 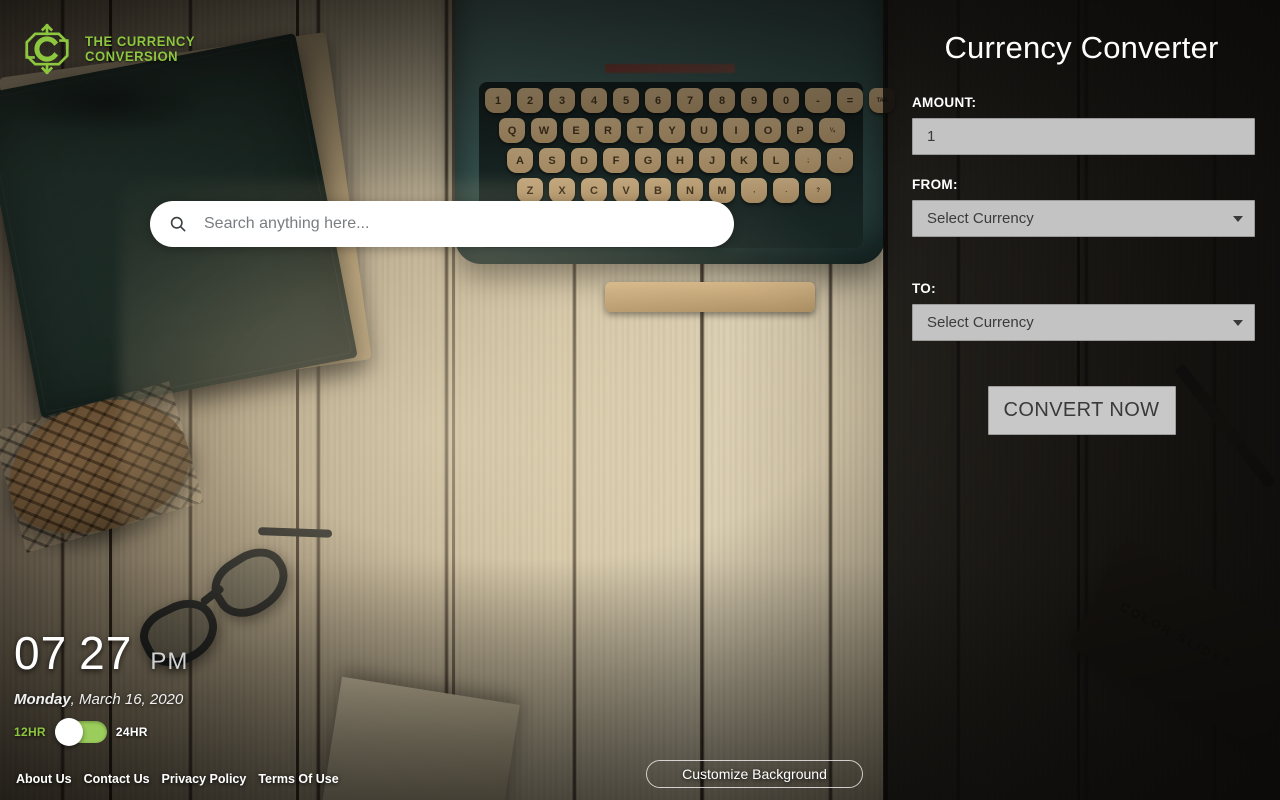 What do you see at coordinates (298, 779) in the screenshot?
I see `footer-link-terms-of-use: Terms Of Use` at bounding box center [298, 779].